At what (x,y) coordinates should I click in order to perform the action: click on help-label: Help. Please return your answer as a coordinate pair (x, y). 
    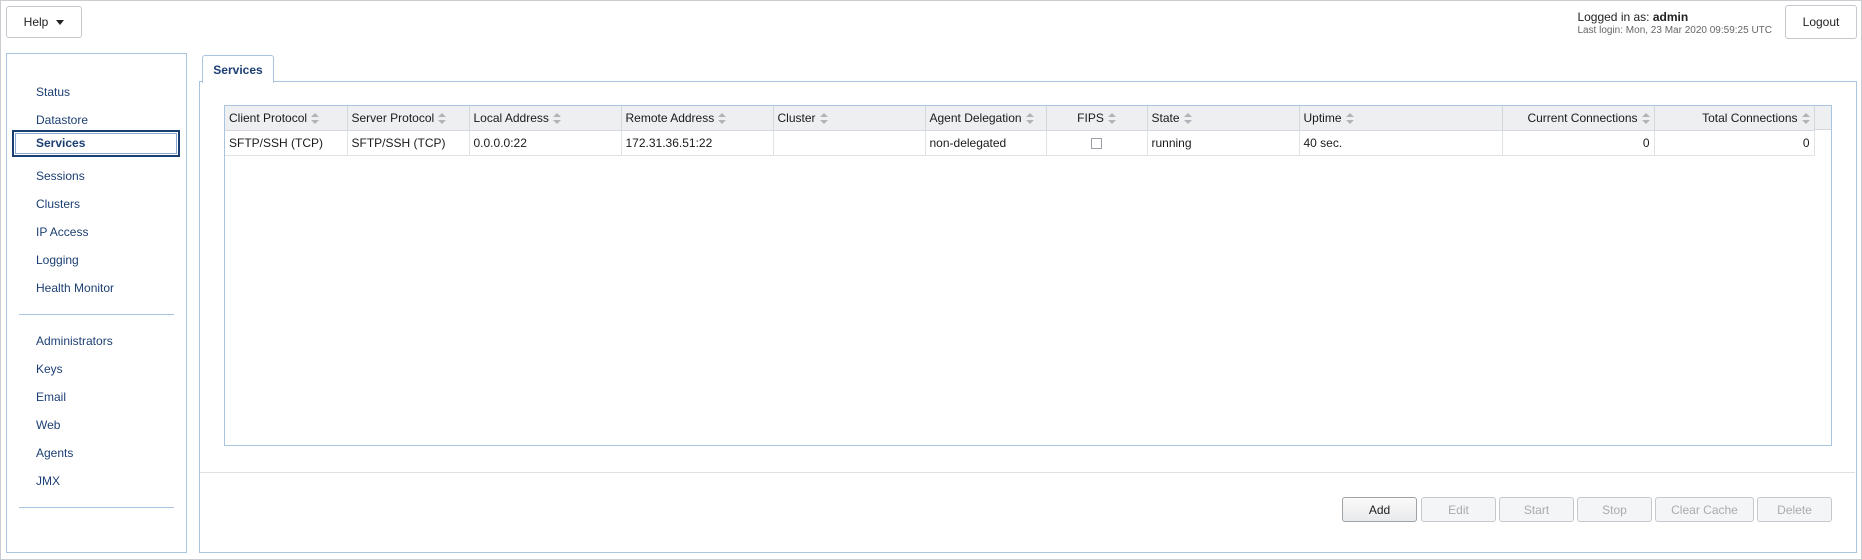
    Looking at the image, I should click on (36, 22).